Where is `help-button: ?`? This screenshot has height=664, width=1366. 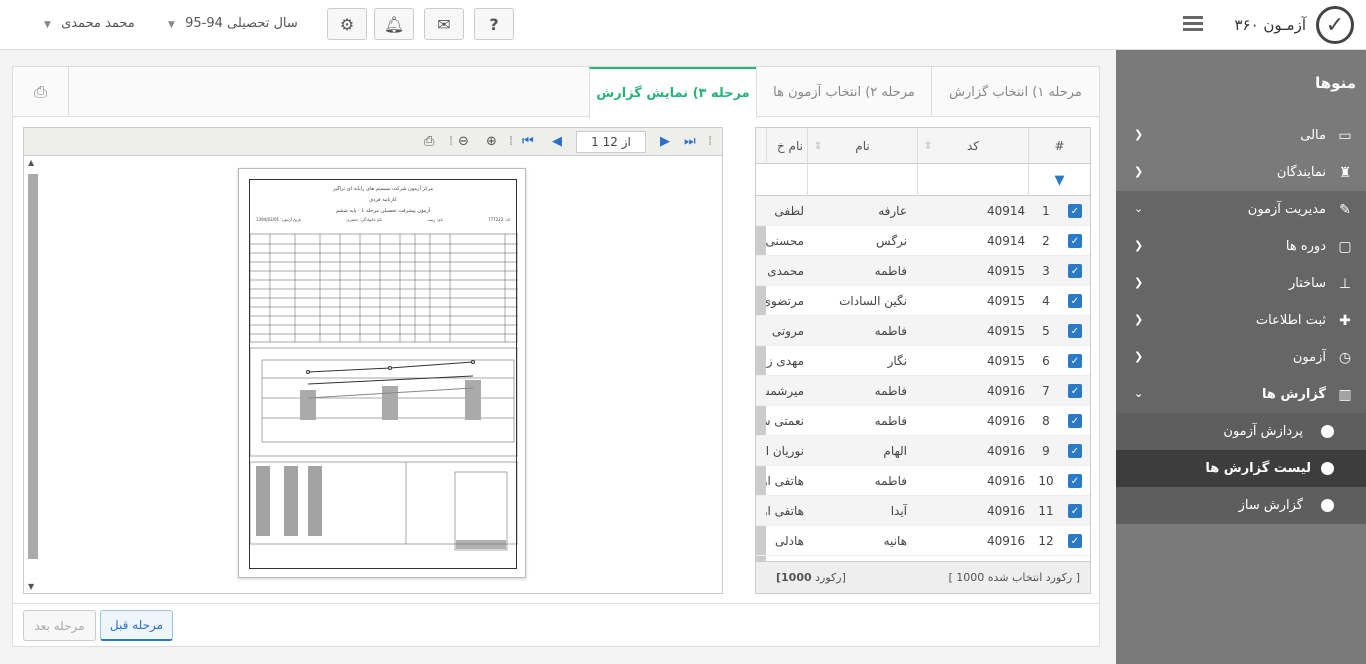 help-button: ? is located at coordinates (494, 24).